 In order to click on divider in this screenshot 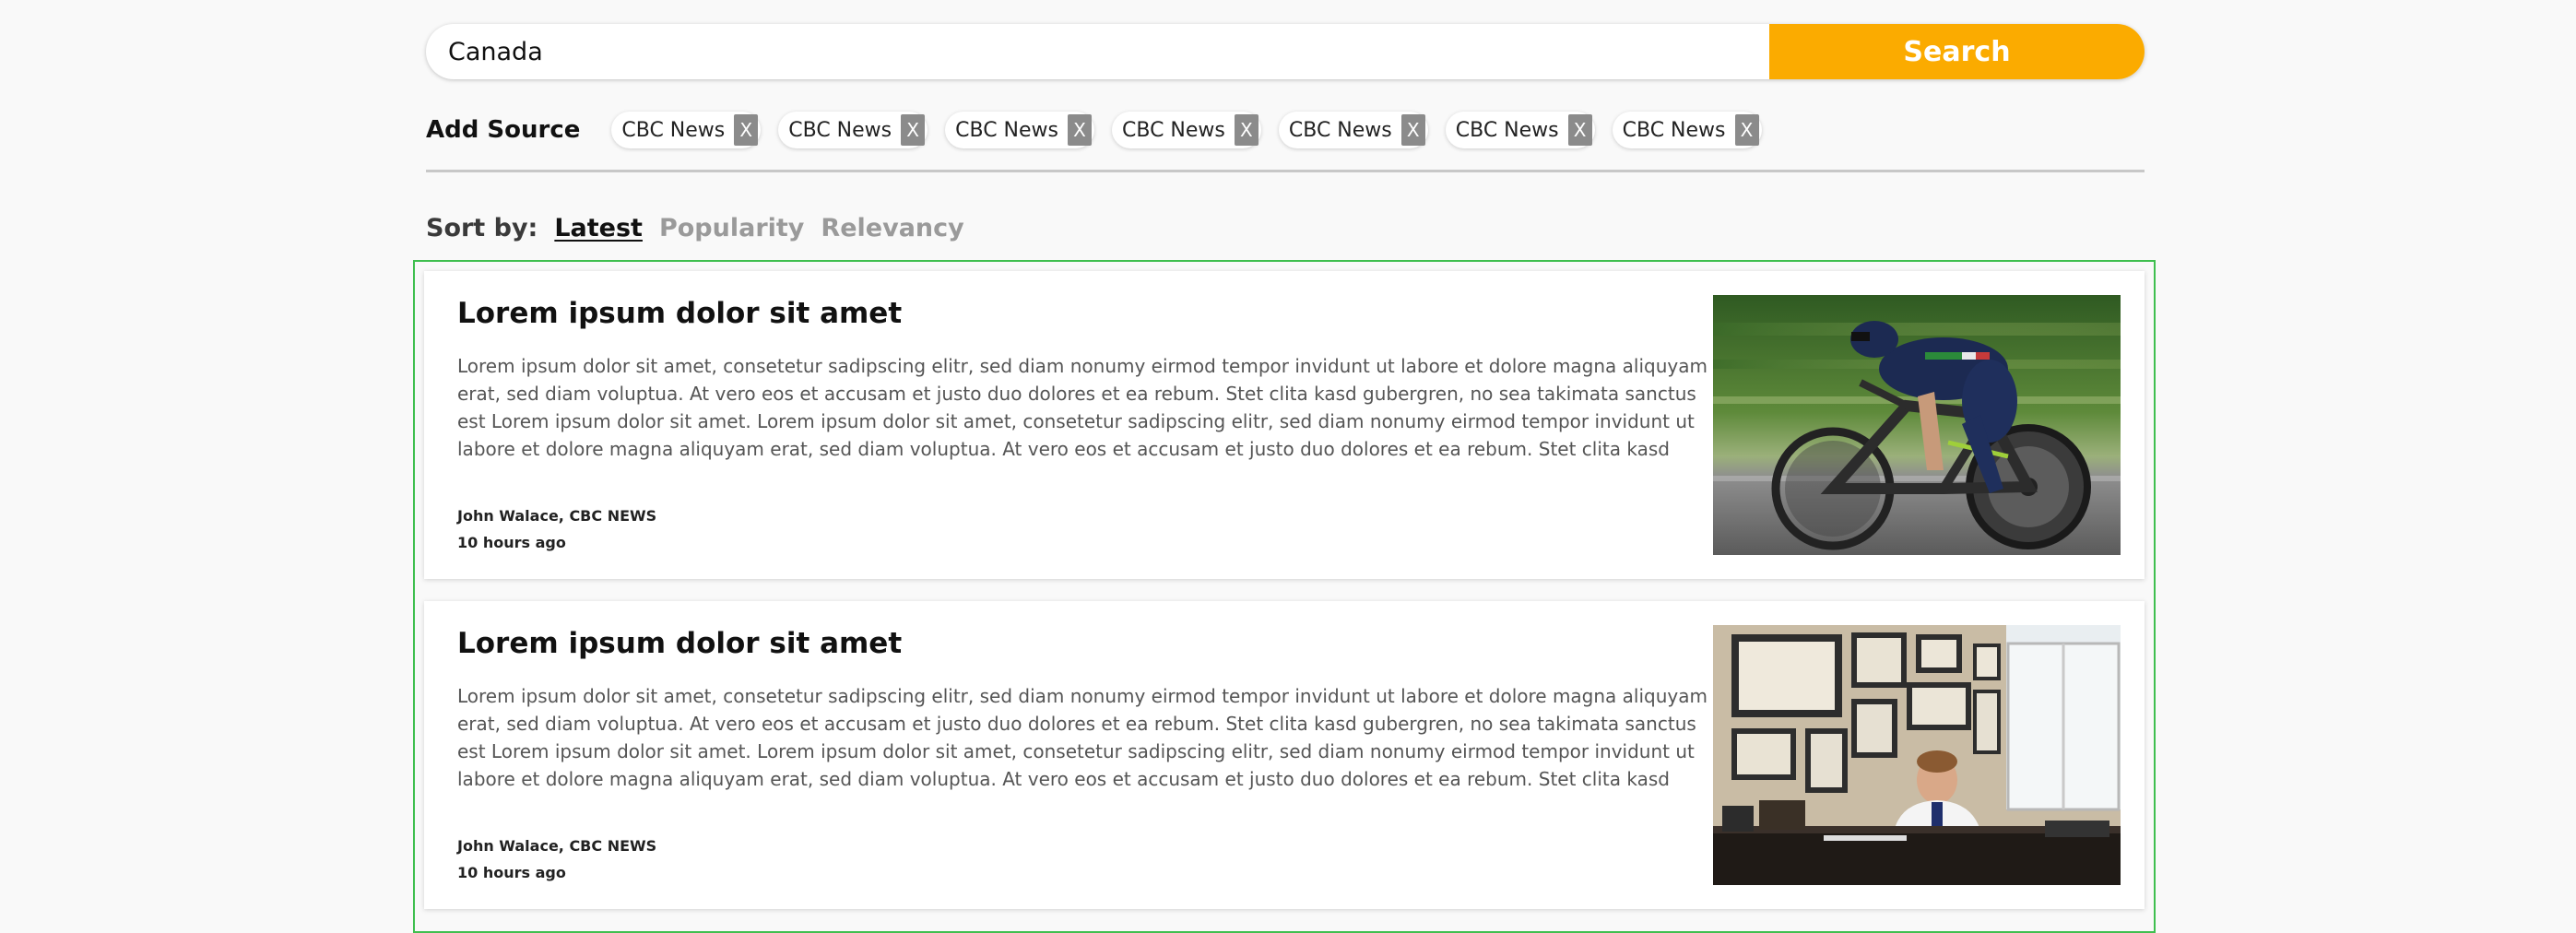, I will do `click(1285, 171)`.